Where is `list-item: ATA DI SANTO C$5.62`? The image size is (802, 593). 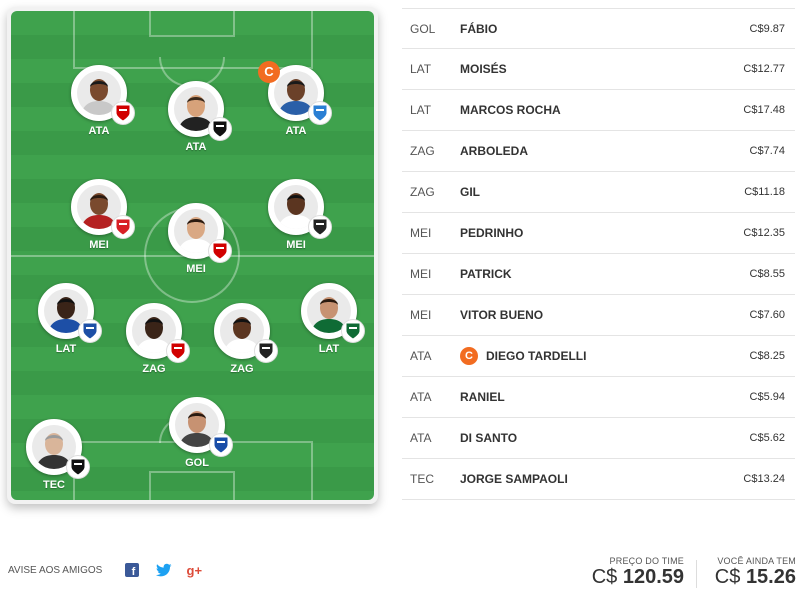
list-item: ATA DI SANTO C$5.62 is located at coordinates (598, 438).